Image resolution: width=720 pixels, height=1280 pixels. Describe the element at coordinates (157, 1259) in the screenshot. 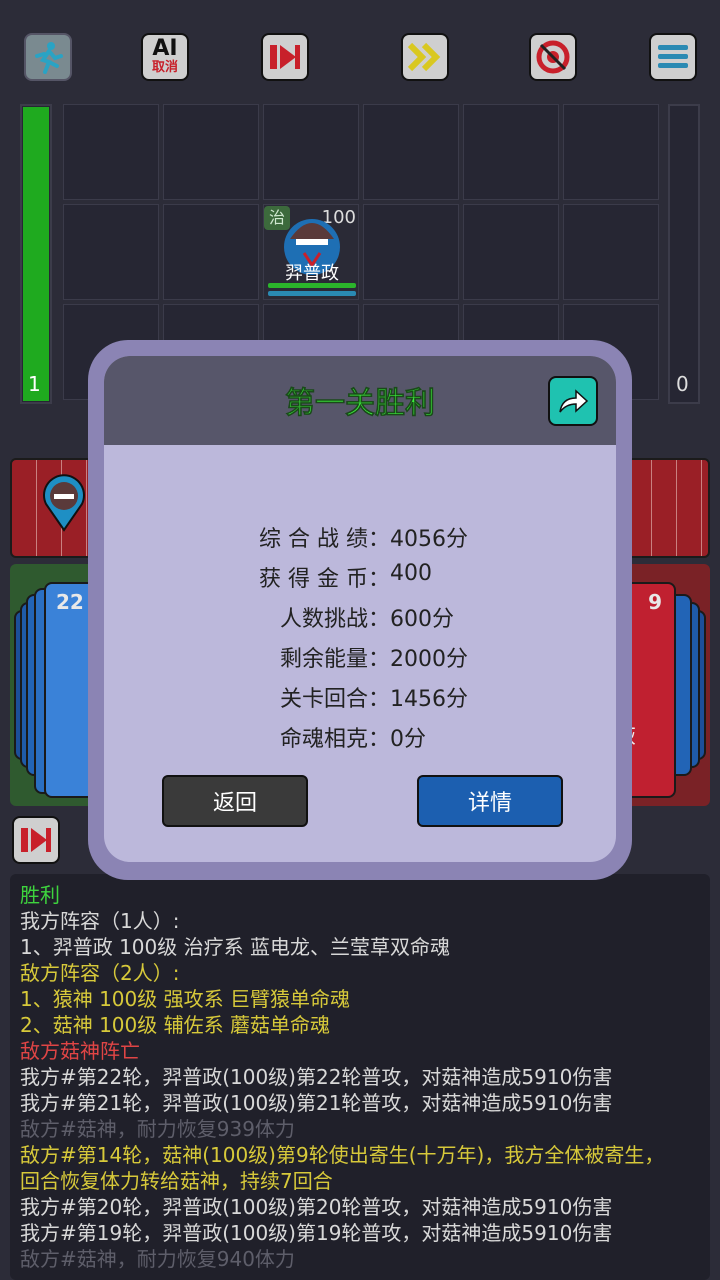

I see `log-line: 敌方#菇神，耐力恢复940体力` at that location.